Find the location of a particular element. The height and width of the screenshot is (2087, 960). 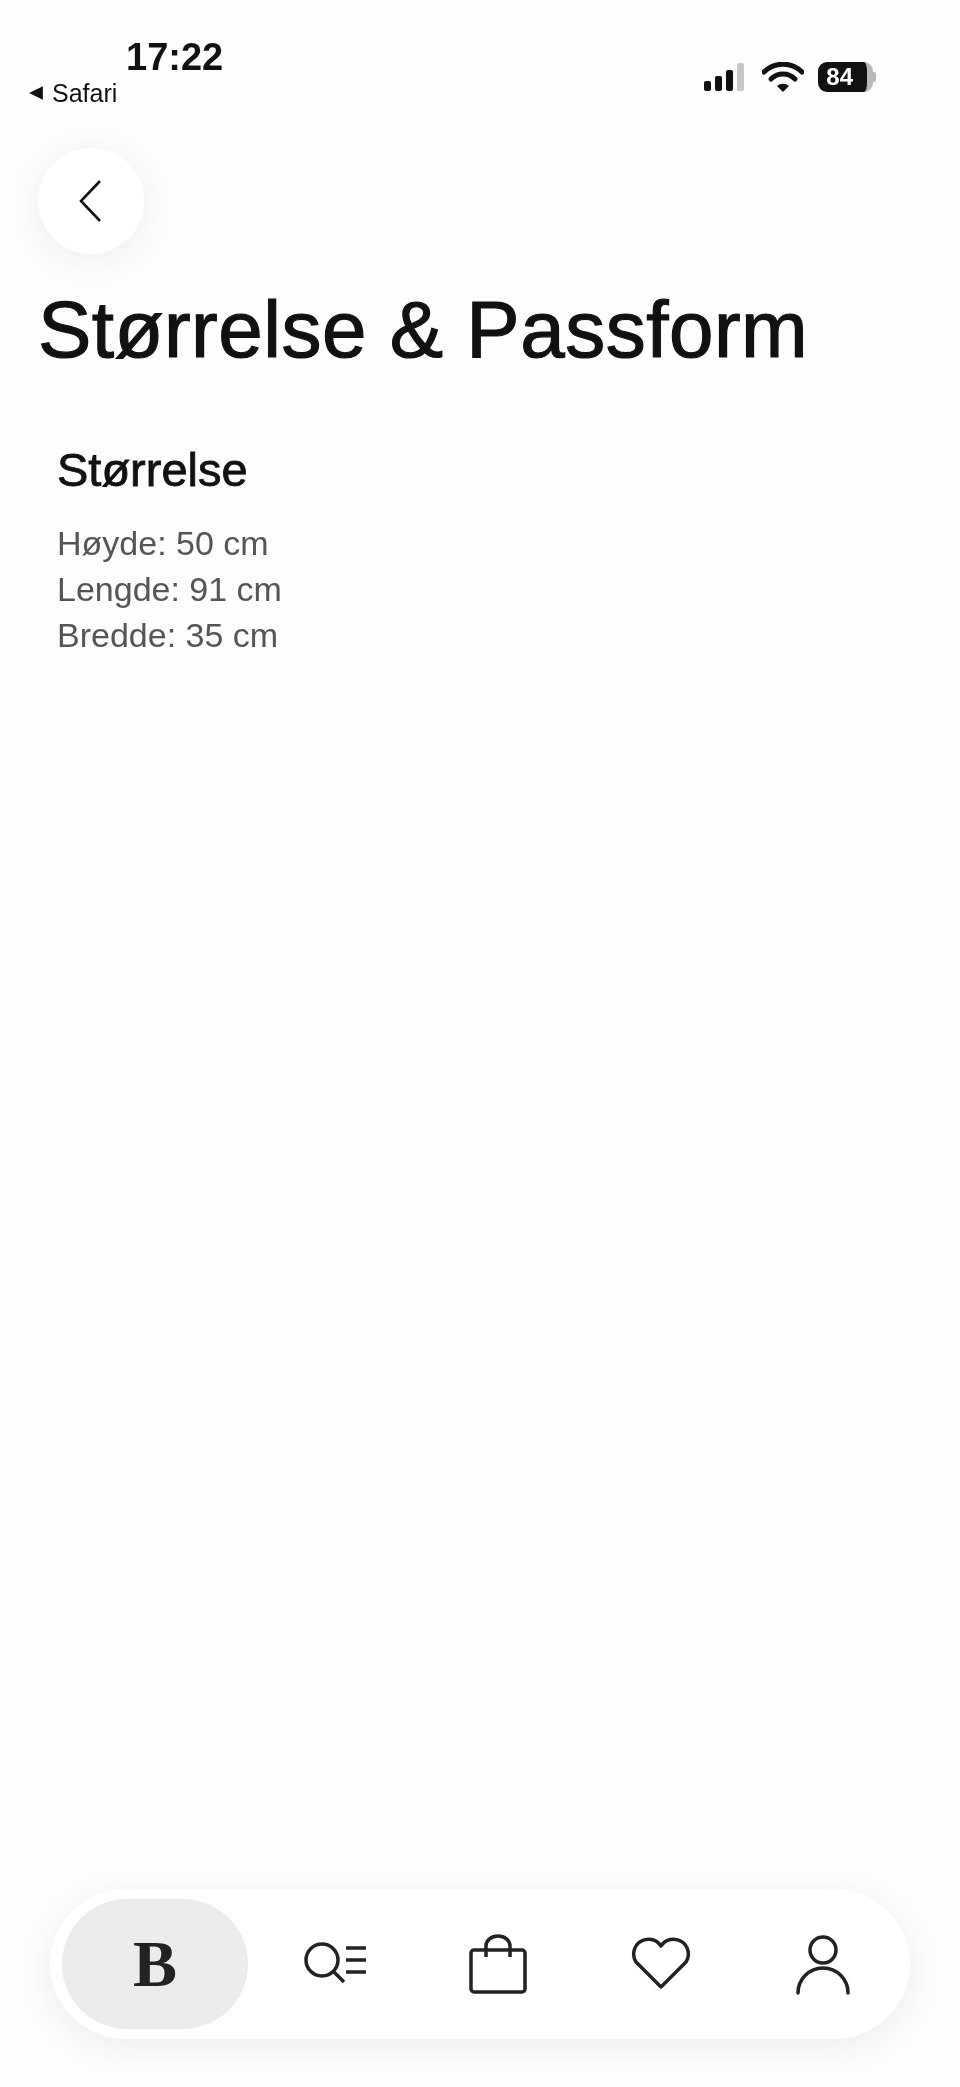

battery-indicator: 84 is located at coordinates (847, 77).